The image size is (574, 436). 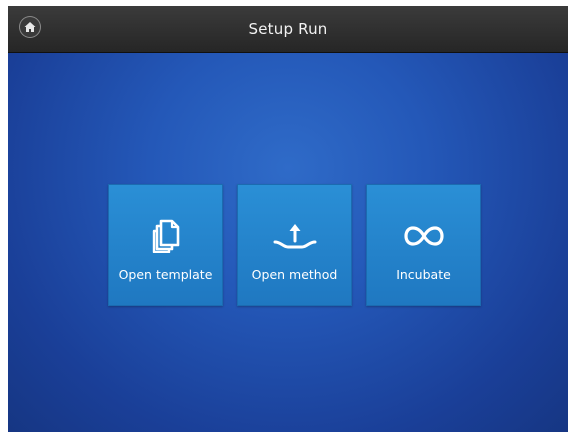 What do you see at coordinates (165, 236) in the screenshot?
I see `copy-documents-icon` at bounding box center [165, 236].